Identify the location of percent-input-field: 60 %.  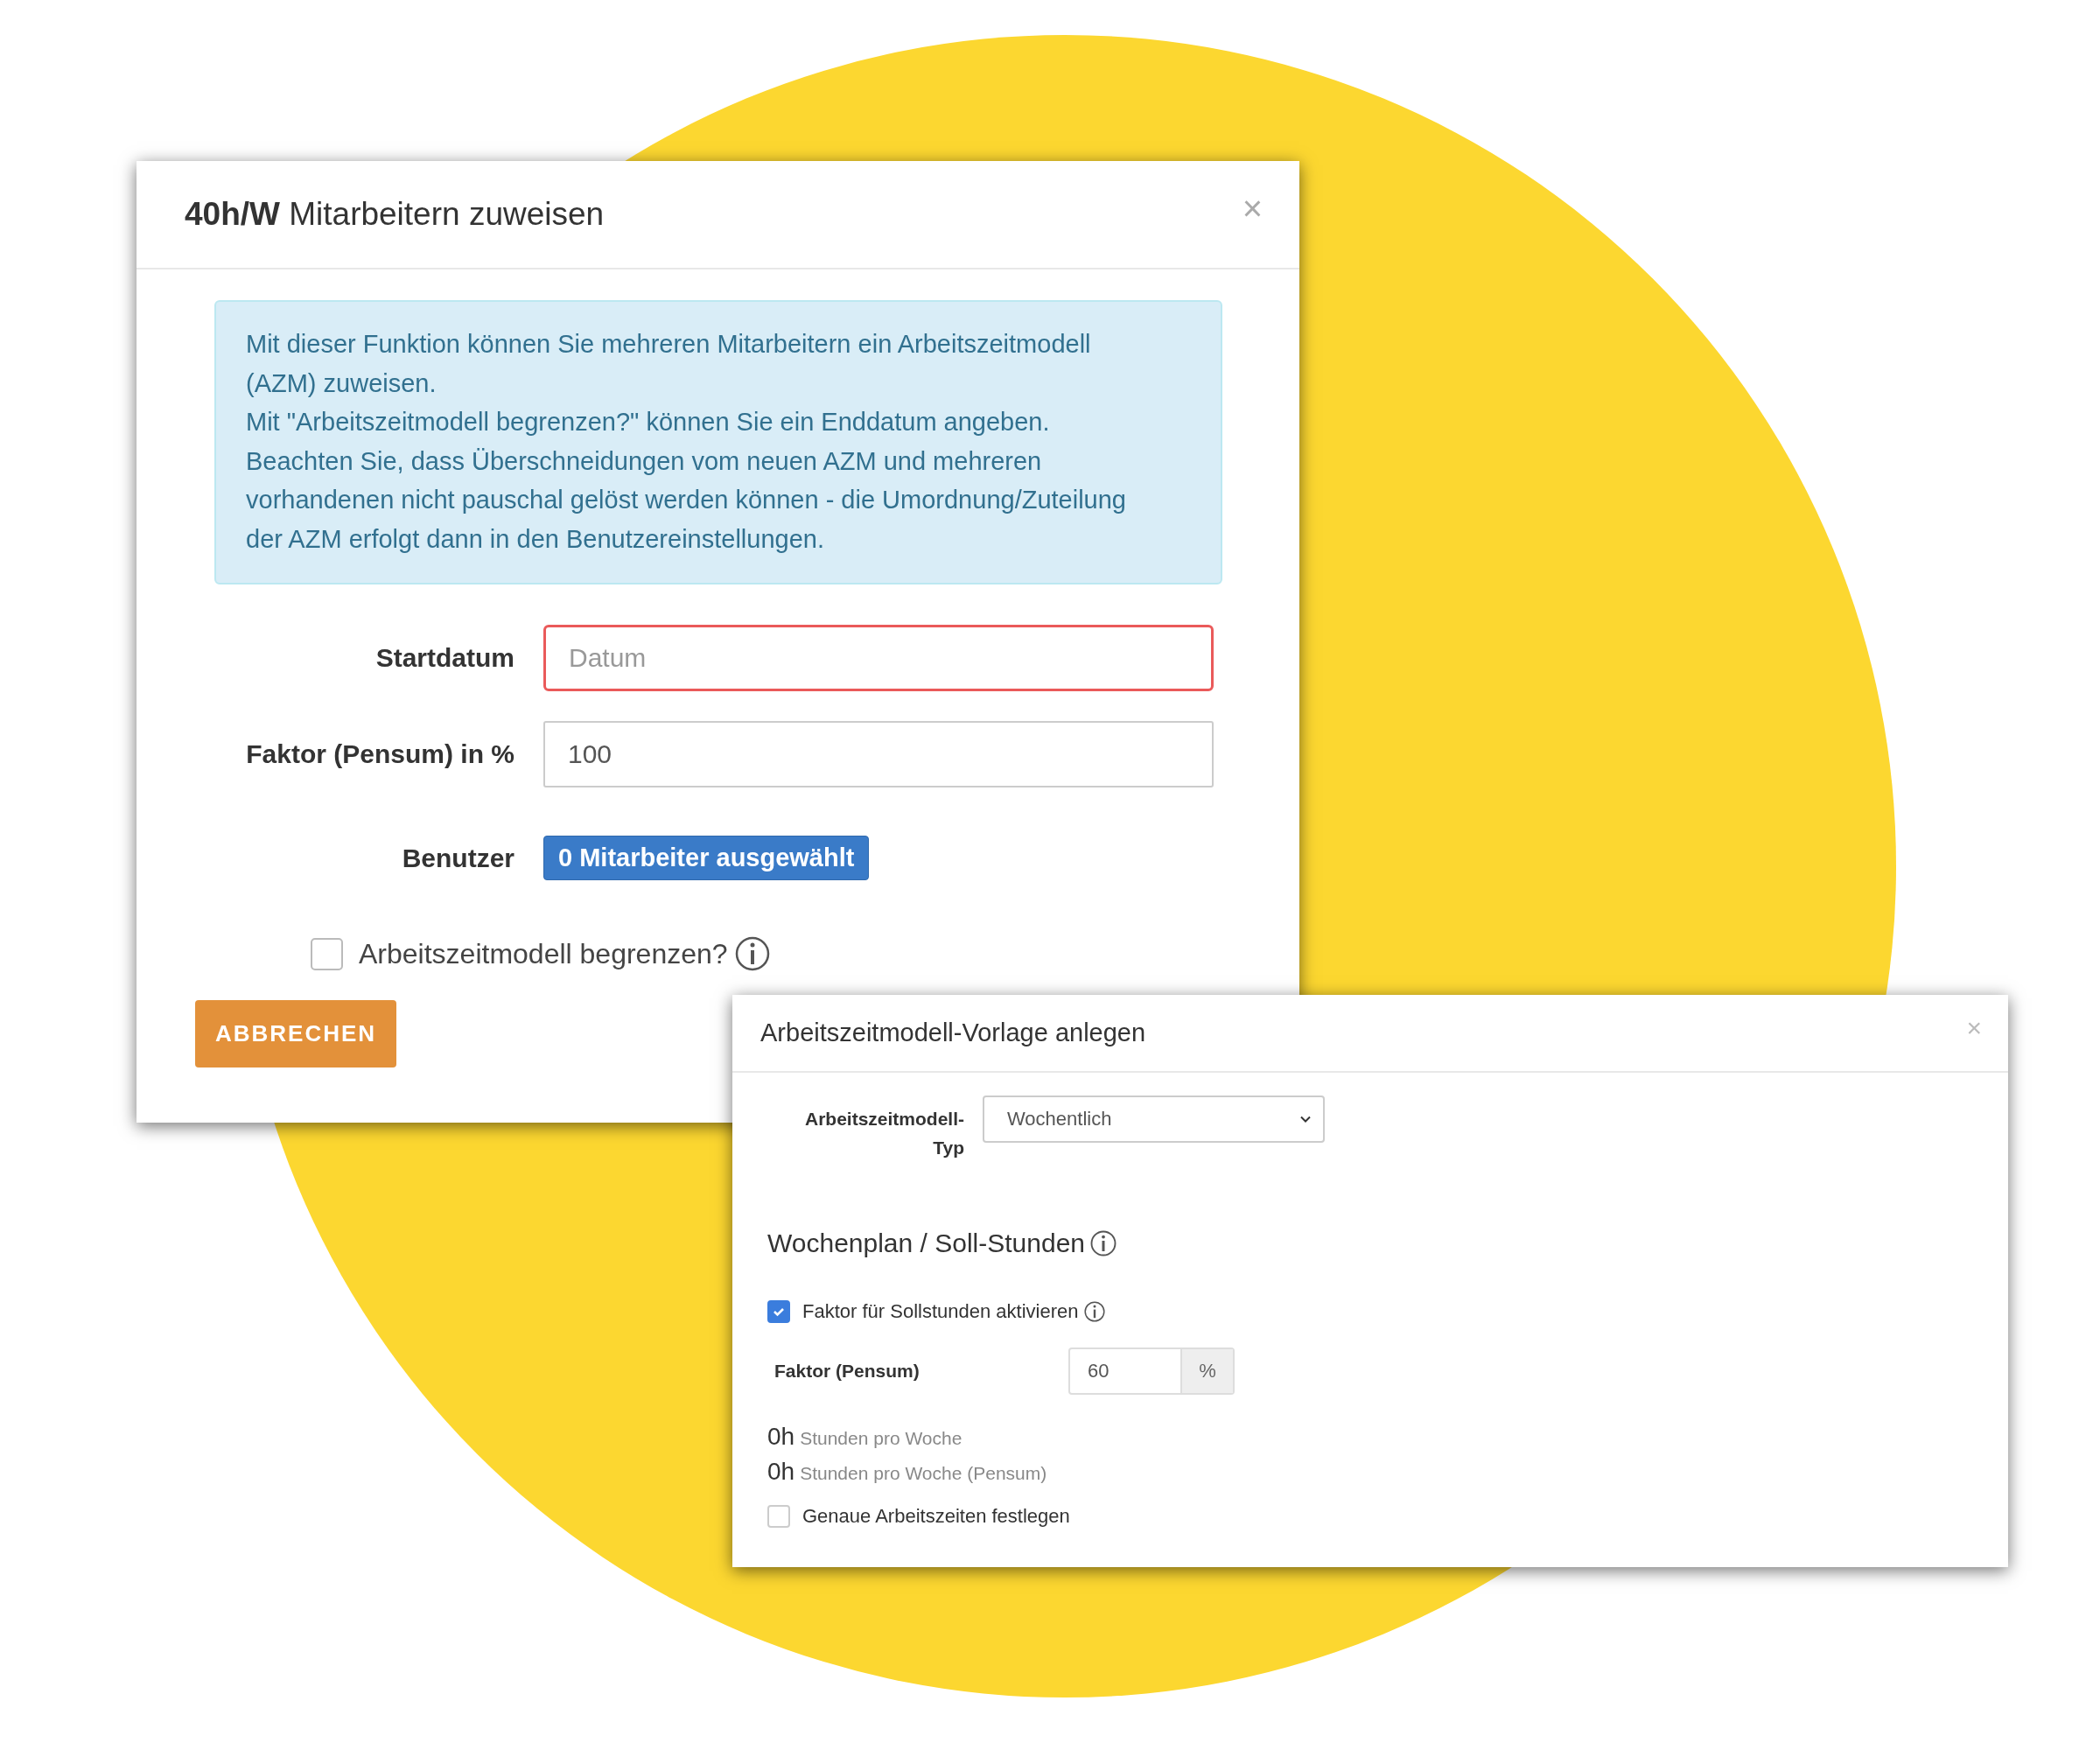
(1151, 1371).